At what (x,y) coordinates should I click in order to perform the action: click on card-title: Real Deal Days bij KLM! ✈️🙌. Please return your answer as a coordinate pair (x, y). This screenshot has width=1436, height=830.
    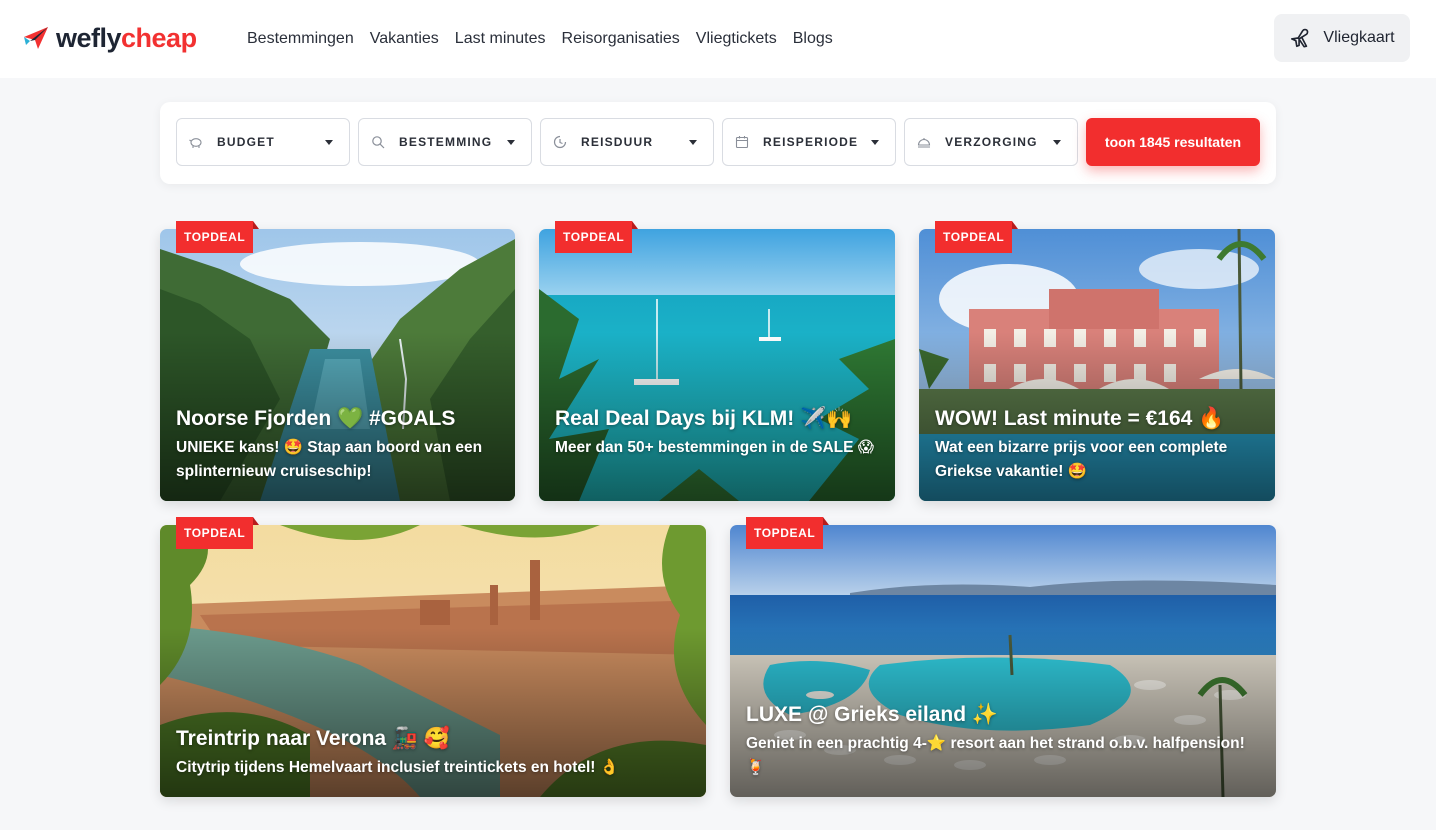
    Looking at the image, I should click on (704, 418).